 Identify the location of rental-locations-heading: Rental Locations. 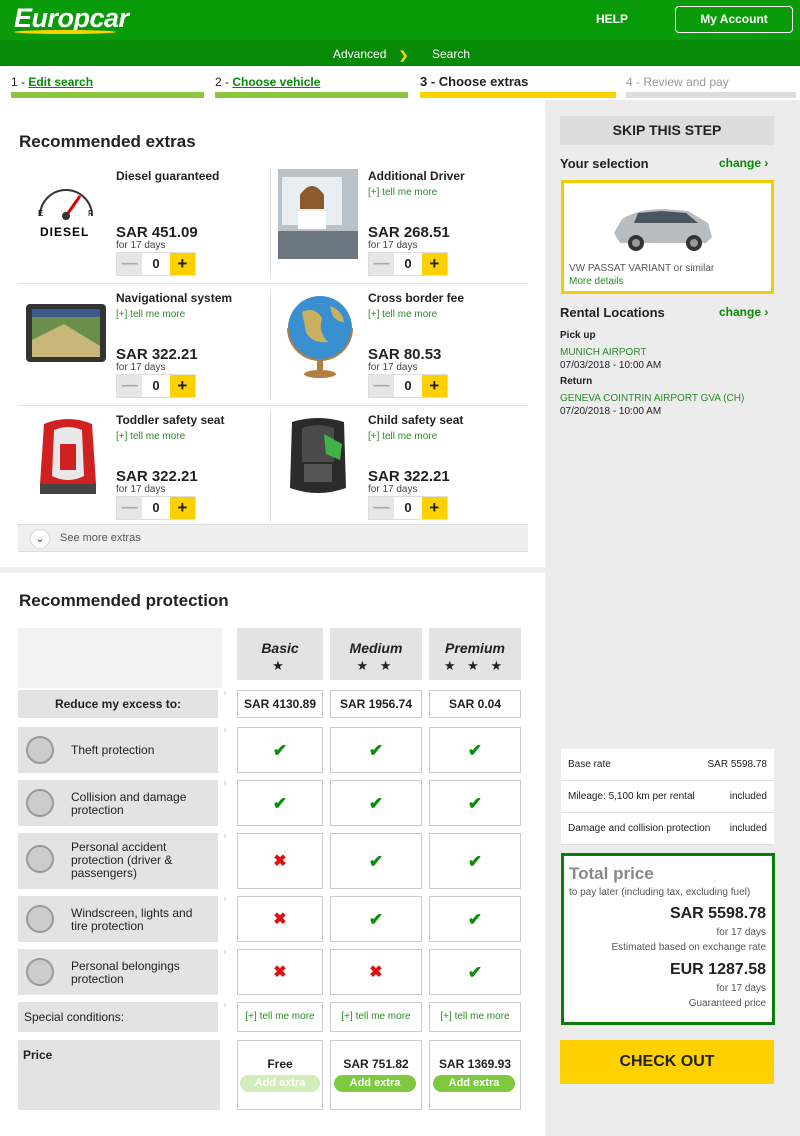
(612, 312).